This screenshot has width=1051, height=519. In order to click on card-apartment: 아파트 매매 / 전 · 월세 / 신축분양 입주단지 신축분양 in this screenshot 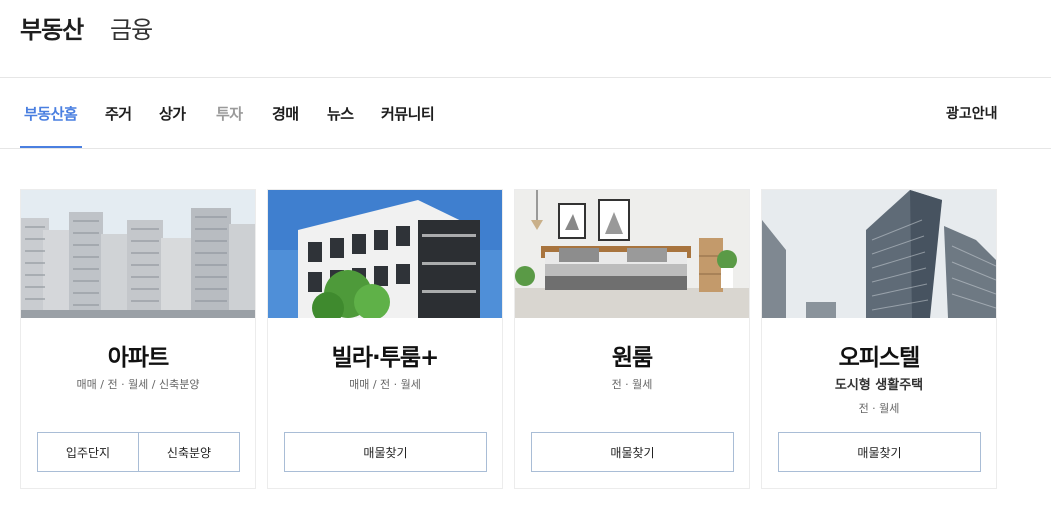, I will do `click(138, 339)`.